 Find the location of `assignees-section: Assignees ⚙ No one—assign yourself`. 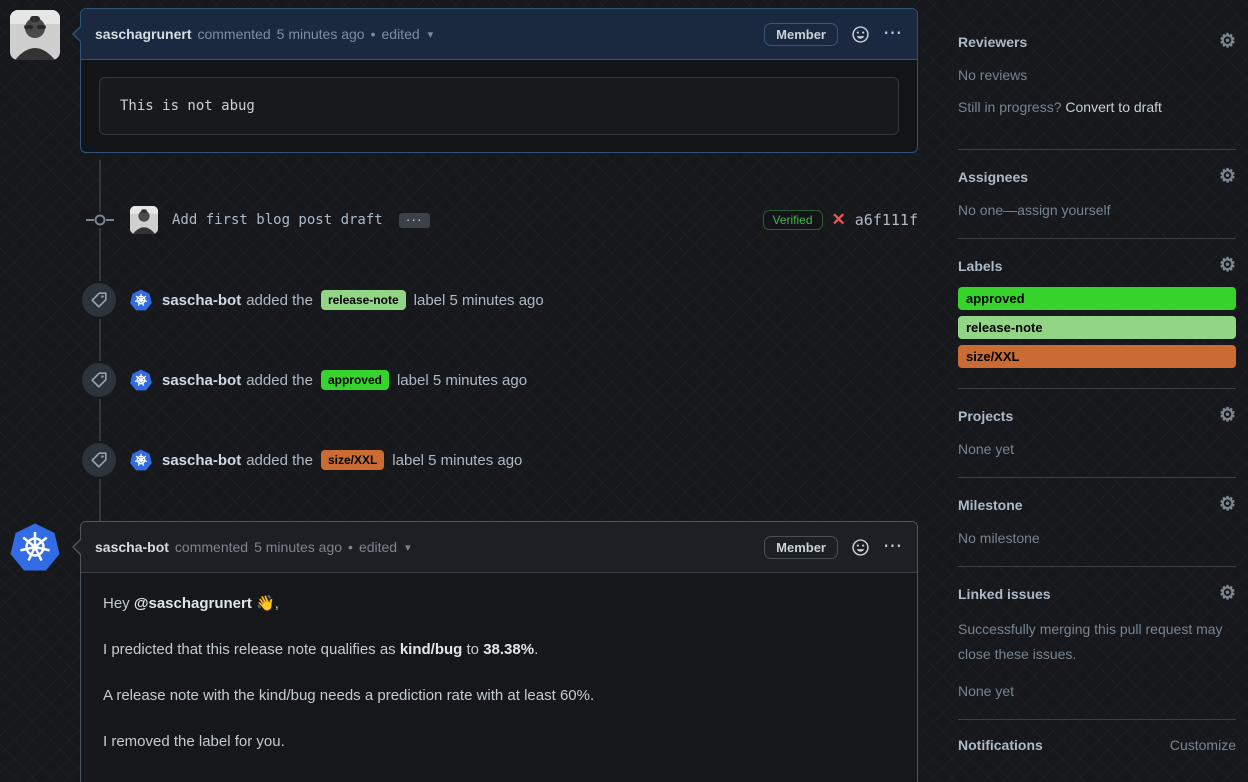

assignees-section: Assignees ⚙ No one—assign yourself is located at coordinates (1097, 194).